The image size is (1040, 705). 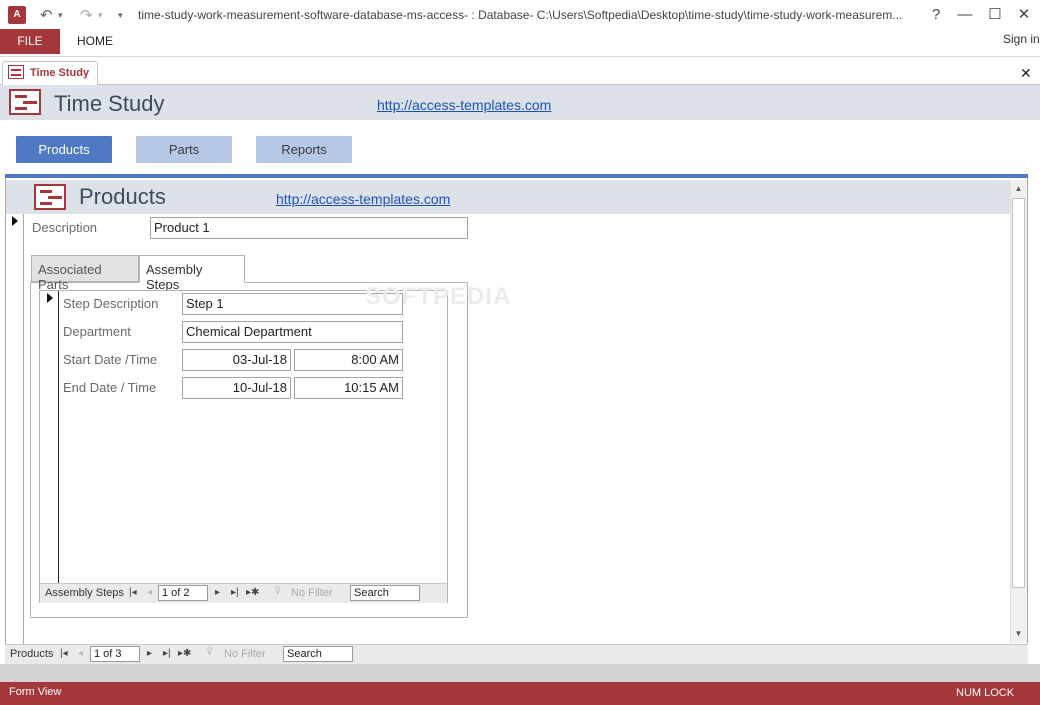 I want to click on redo-icon: ↷, so click(x=86, y=15).